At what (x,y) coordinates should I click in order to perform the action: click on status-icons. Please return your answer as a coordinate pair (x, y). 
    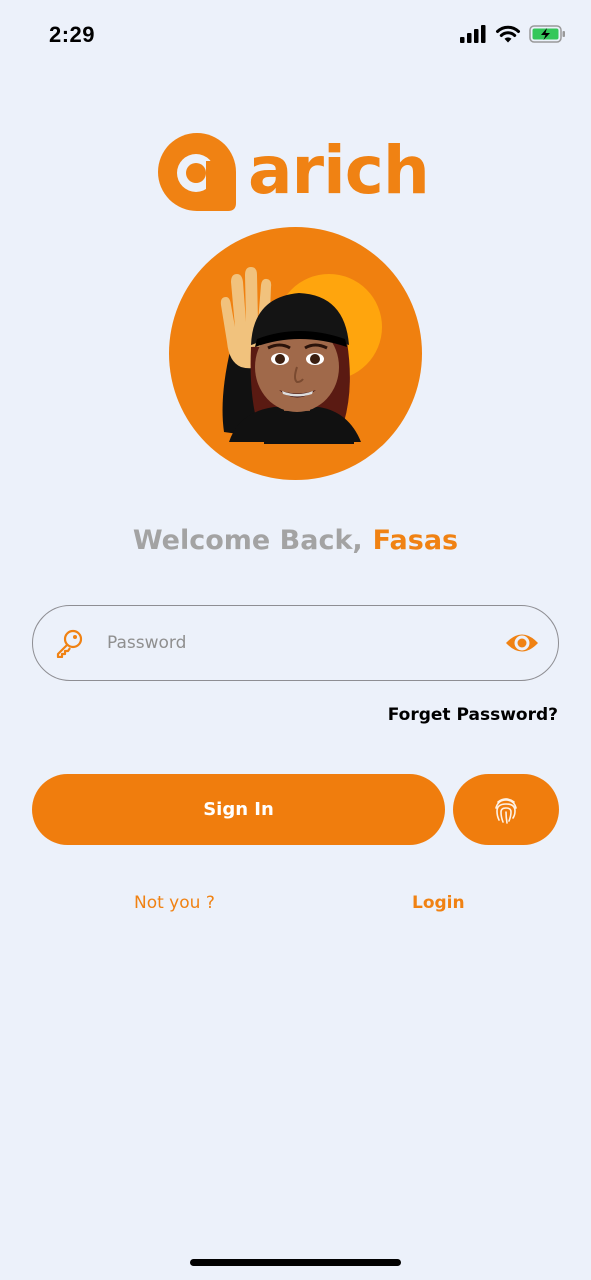
    Looking at the image, I should click on (513, 34).